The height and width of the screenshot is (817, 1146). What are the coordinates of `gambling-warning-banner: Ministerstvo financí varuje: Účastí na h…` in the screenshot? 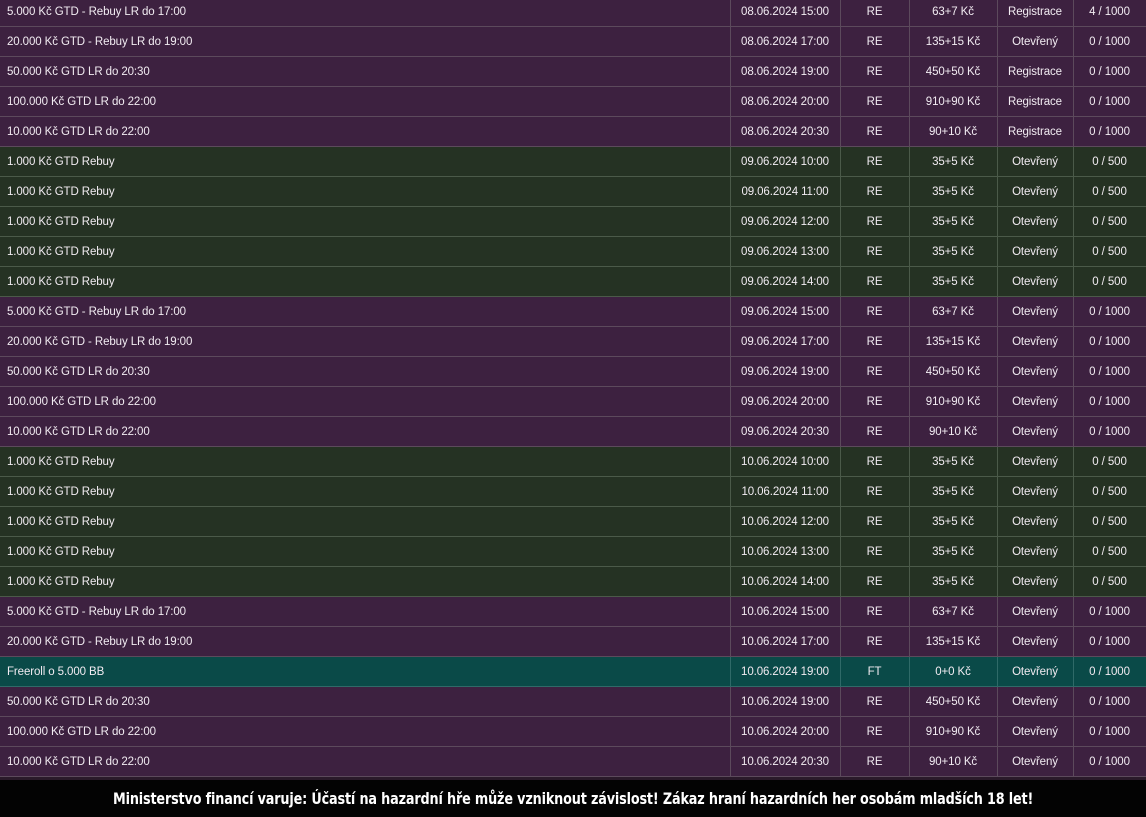 It's located at (573, 798).